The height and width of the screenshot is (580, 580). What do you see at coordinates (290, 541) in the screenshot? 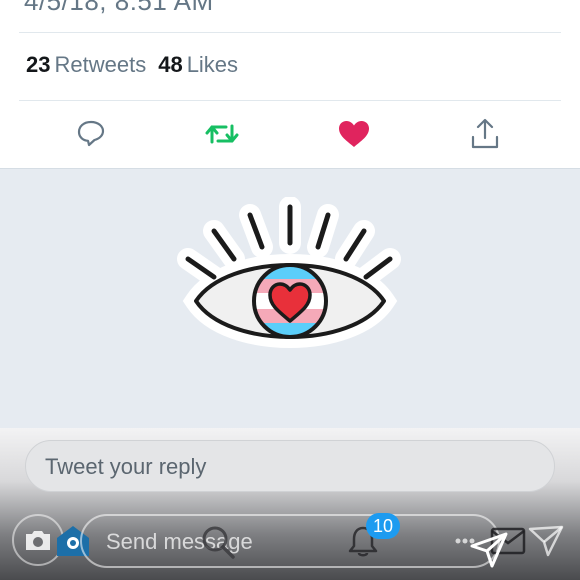
I see `send-message-input: Send message` at bounding box center [290, 541].